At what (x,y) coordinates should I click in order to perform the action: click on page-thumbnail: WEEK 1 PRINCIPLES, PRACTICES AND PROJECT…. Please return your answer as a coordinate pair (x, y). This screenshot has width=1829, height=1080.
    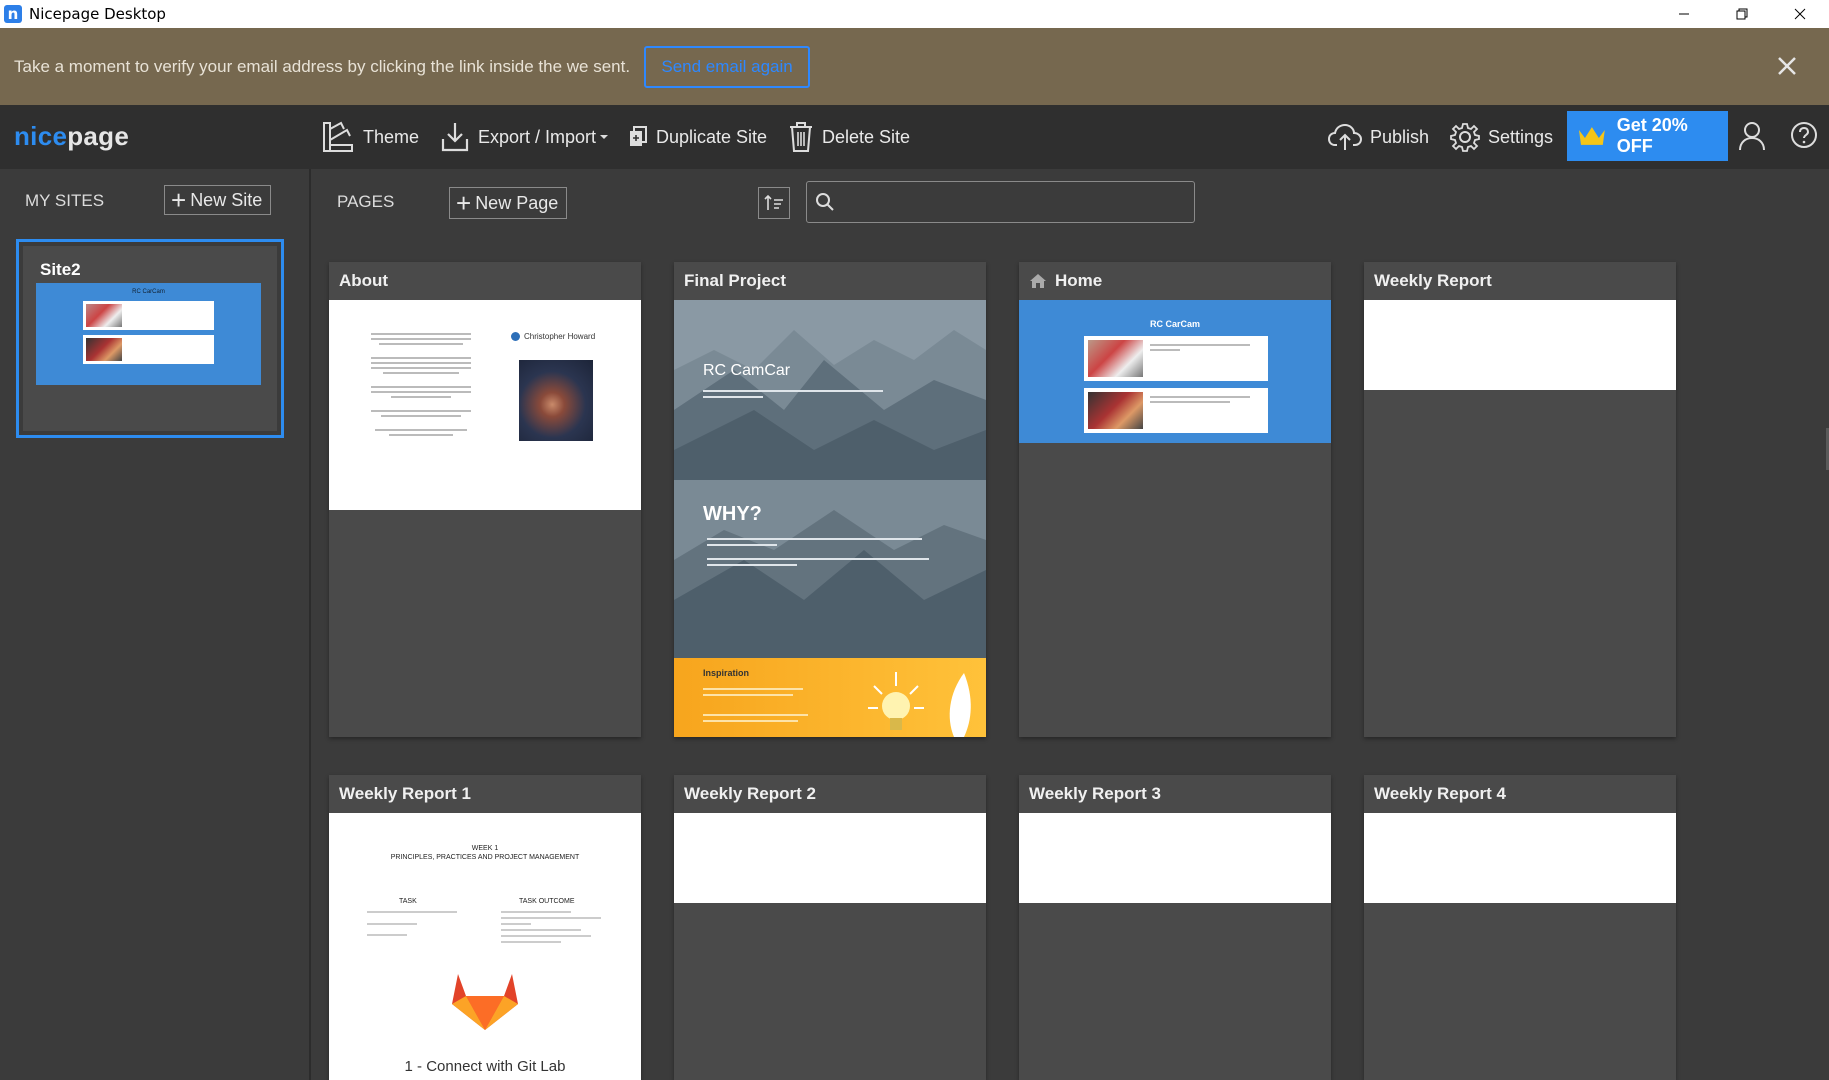
    Looking at the image, I should click on (485, 946).